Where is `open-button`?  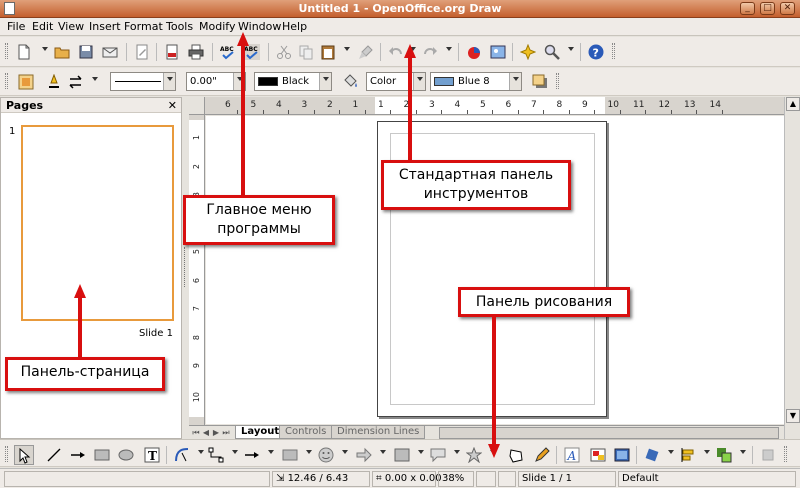
open-button is located at coordinates (62, 52).